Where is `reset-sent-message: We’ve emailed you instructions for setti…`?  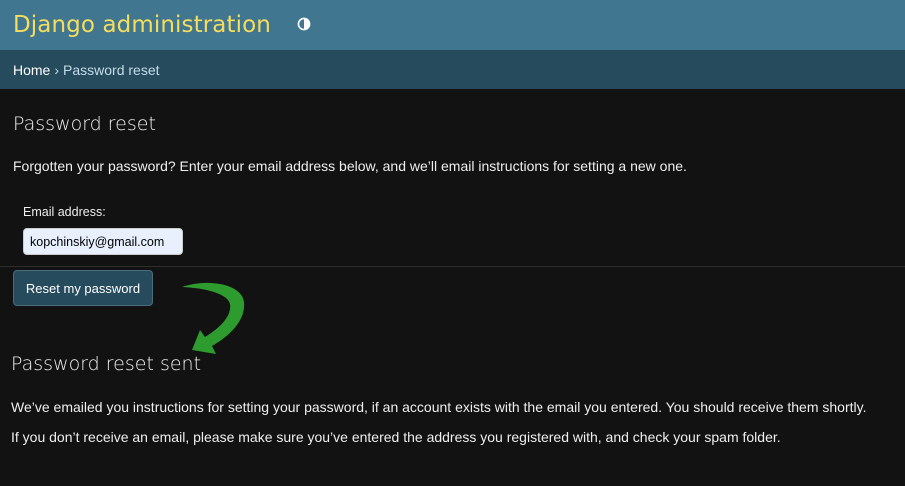 reset-sent-message: We’ve emailed you instructions for setti… is located at coordinates (439, 407).